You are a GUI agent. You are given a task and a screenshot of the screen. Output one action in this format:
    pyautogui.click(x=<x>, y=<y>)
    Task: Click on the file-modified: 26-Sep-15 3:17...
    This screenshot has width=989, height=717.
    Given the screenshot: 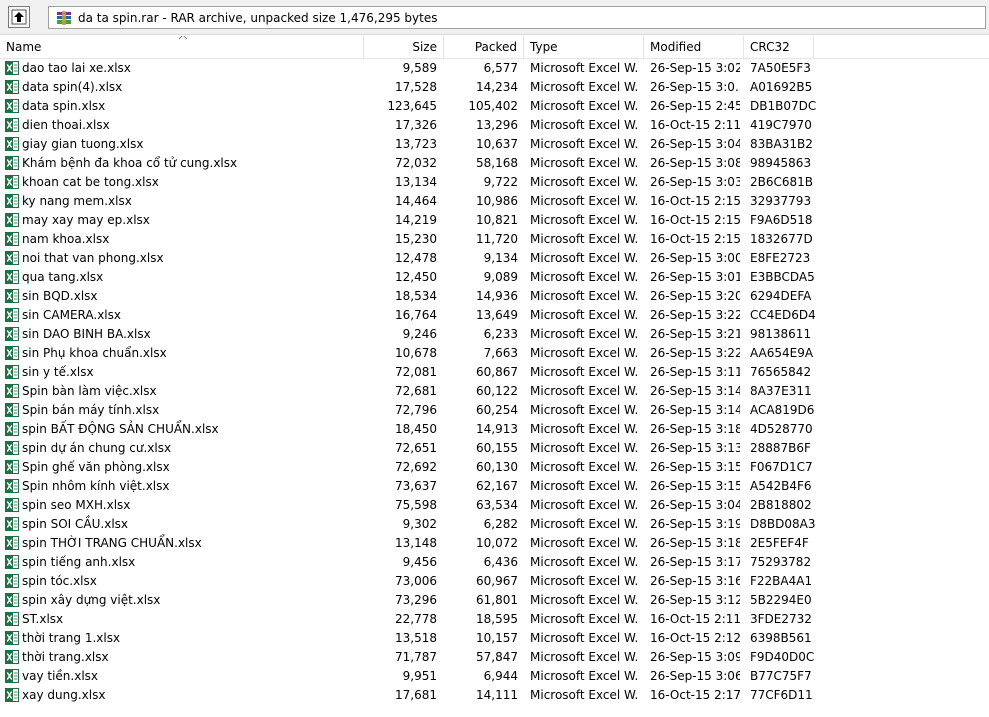 What is the action you would take?
    pyautogui.click(x=695, y=562)
    